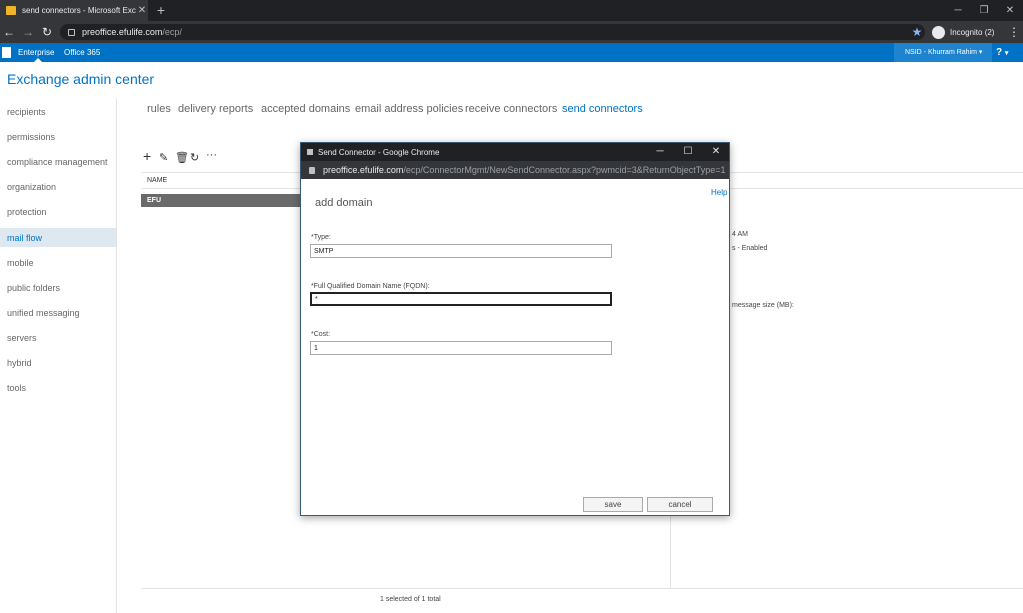 The width and height of the screenshot is (1023, 613). What do you see at coordinates (47, 32) in the screenshot?
I see `reload-icon: ↻` at bounding box center [47, 32].